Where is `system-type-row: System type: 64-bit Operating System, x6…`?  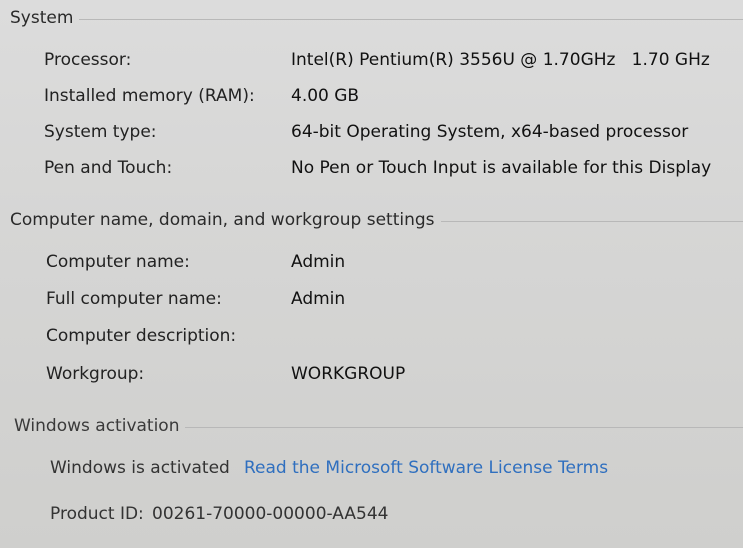
system-type-row: System type: 64-bit Operating System, x6… is located at coordinates (371, 132).